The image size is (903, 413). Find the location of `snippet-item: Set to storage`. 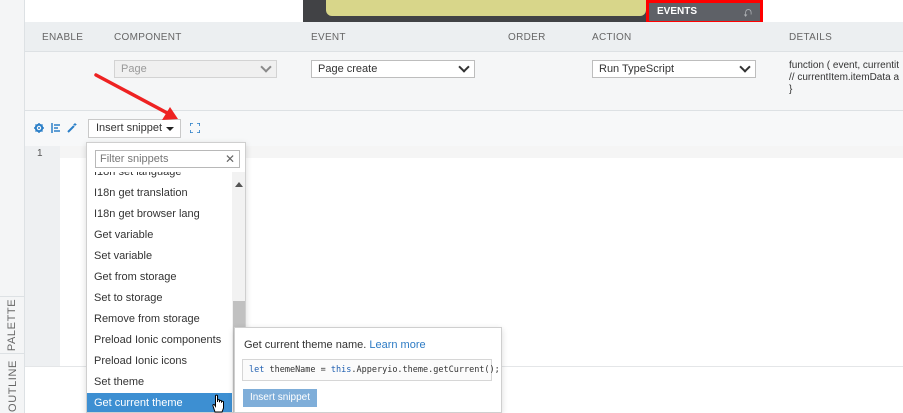

snippet-item: Set to storage is located at coordinates (162, 298).